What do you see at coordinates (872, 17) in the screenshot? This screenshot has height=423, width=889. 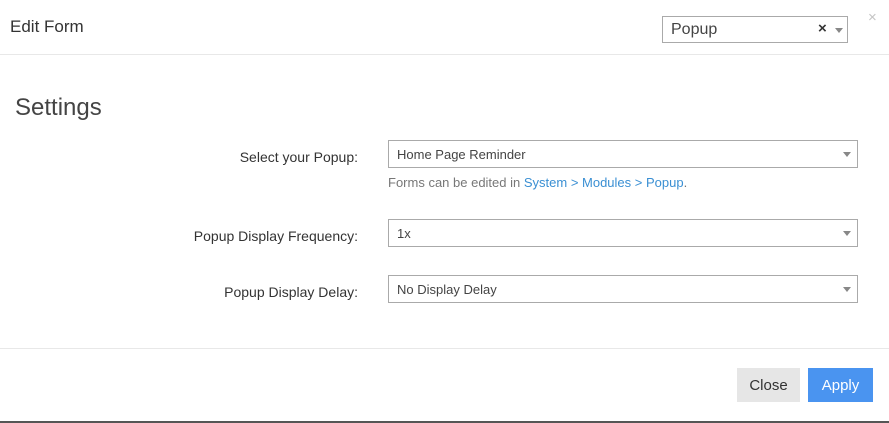 I see `close-icon: ×` at bounding box center [872, 17].